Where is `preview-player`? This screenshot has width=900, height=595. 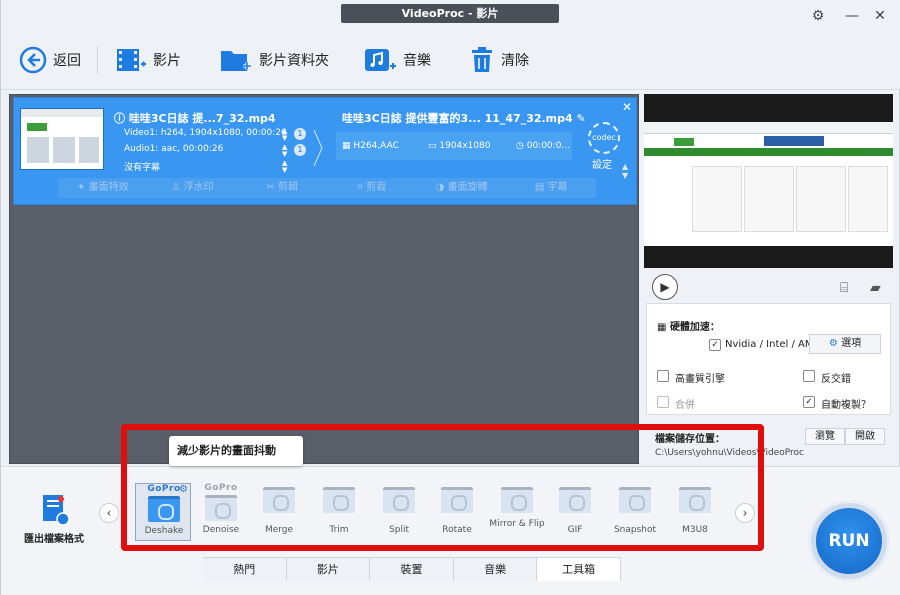 preview-player is located at coordinates (768, 181).